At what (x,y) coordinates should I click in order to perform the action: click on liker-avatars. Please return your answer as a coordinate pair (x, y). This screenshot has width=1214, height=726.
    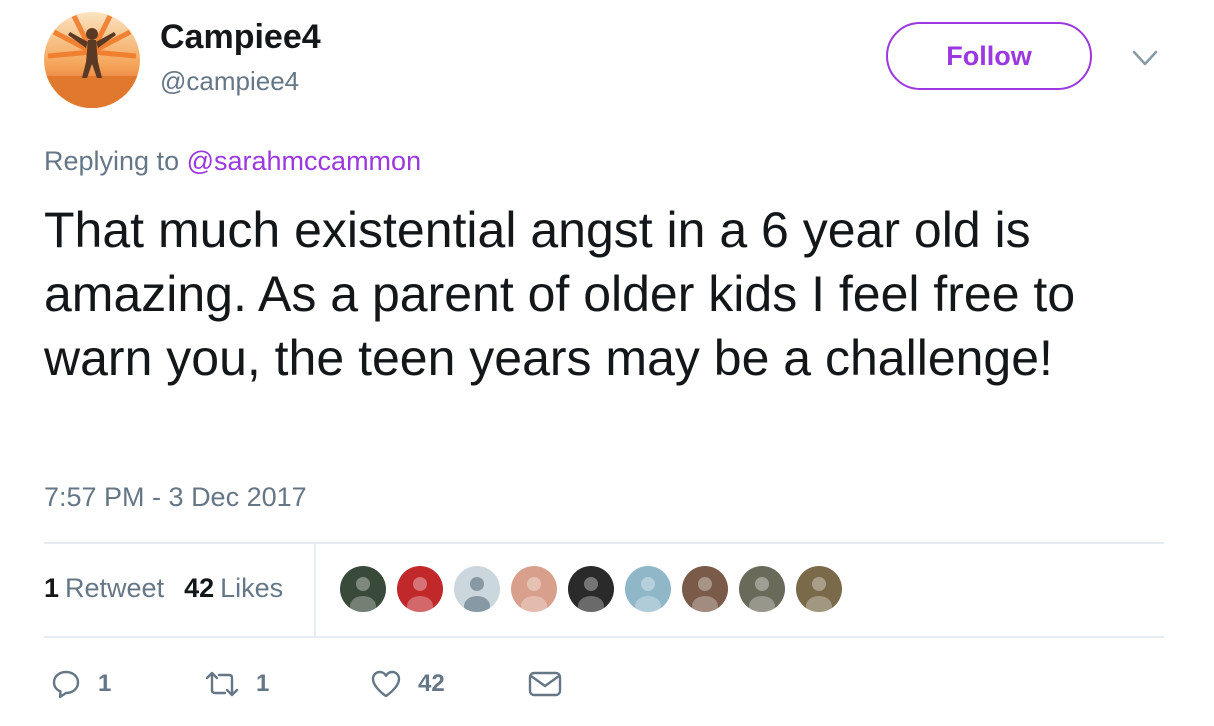
    Looking at the image, I should click on (596, 589).